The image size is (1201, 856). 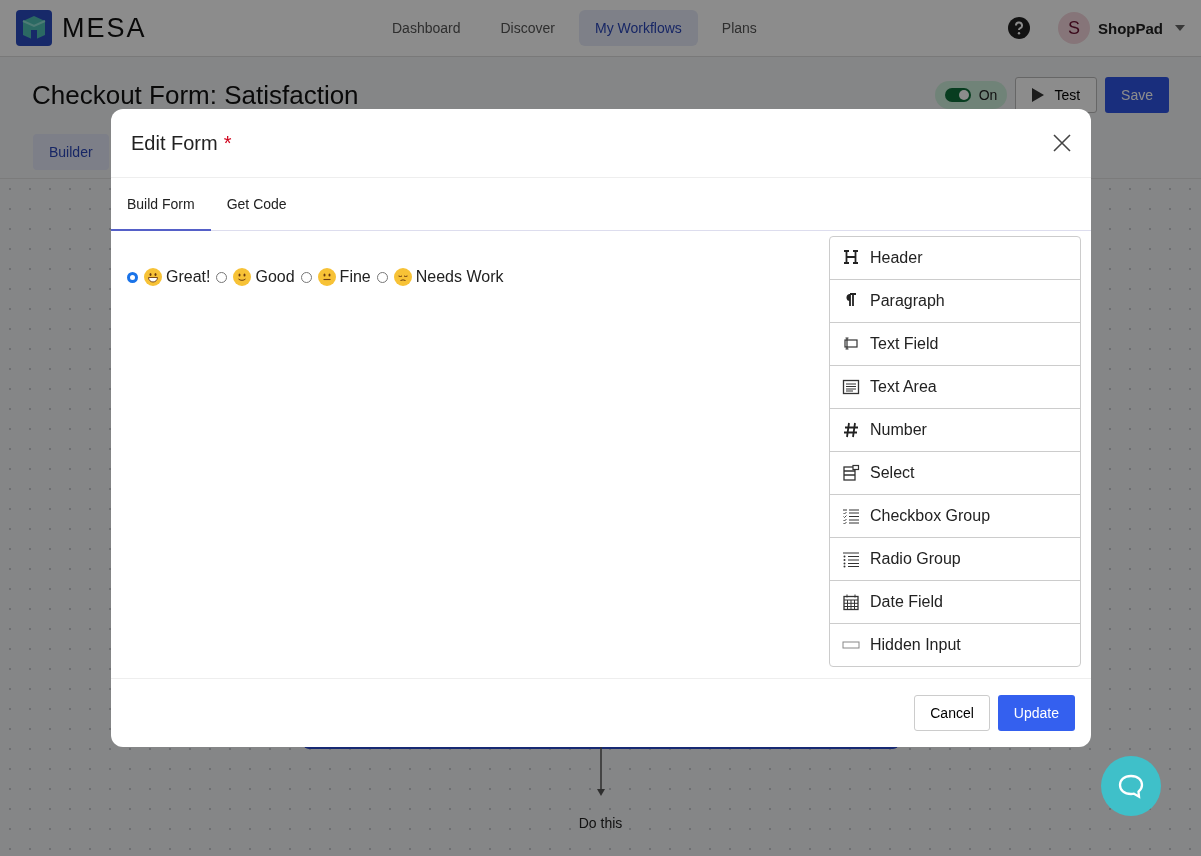 I want to click on dialog-title: Edit Form, so click(x=174, y=143).